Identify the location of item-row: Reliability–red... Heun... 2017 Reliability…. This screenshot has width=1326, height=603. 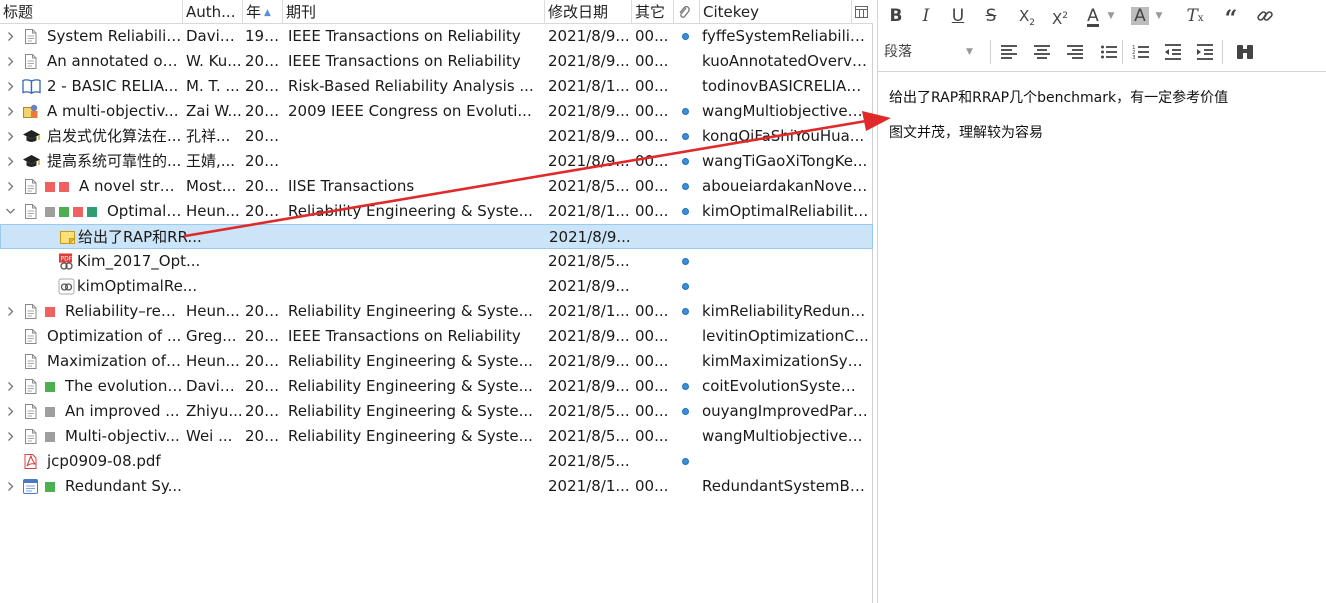
(436, 311).